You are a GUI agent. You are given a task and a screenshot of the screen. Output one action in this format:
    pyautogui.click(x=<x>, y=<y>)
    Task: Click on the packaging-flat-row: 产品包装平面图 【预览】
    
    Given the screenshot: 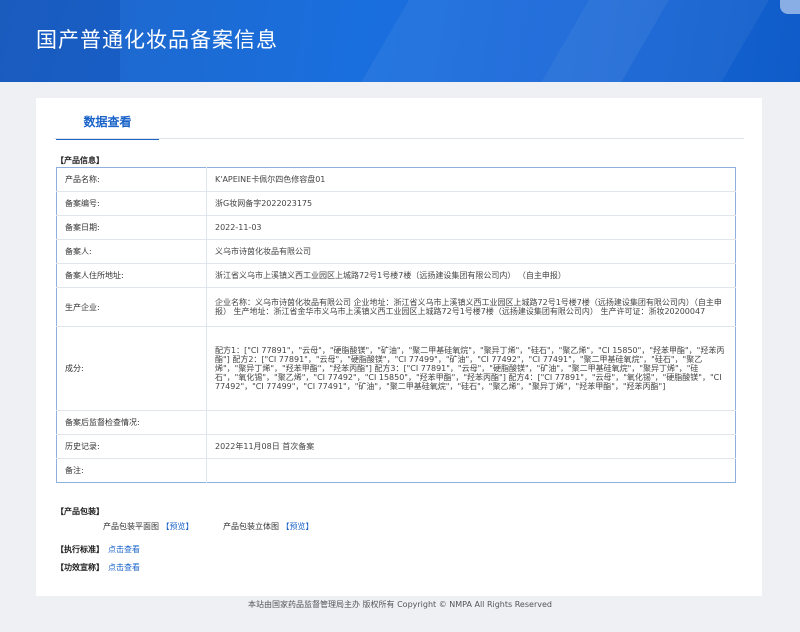 What is the action you would take?
    pyautogui.click(x=148, y=526)
    